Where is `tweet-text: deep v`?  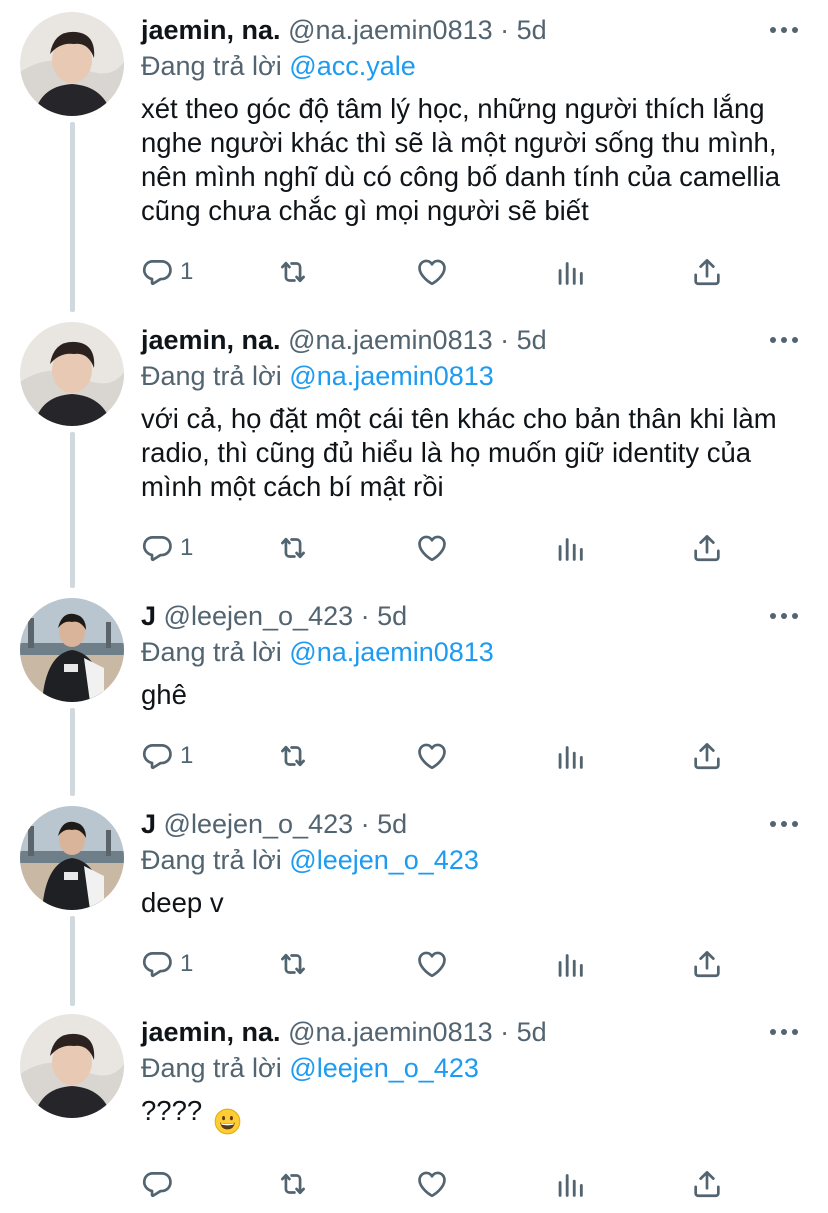 tweet-text: deep v is located at coordinates (182, 902).